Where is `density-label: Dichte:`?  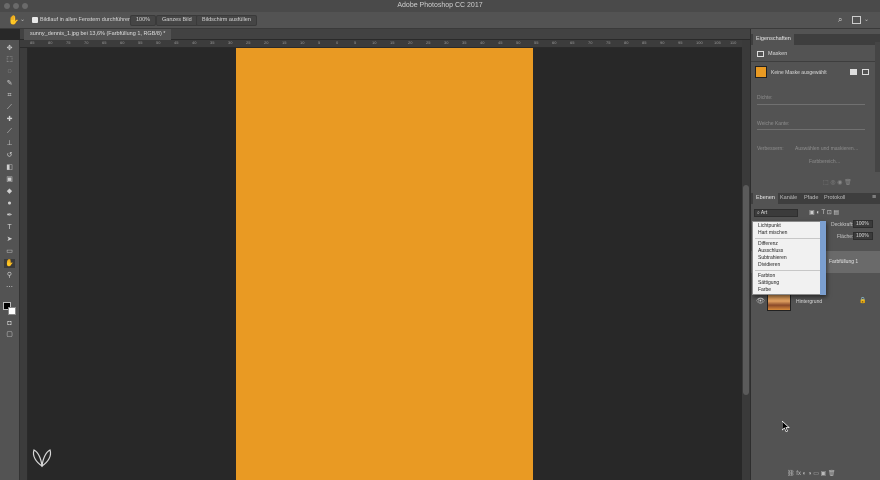 density-label: Dichte: is located at coordinates (765, 98).